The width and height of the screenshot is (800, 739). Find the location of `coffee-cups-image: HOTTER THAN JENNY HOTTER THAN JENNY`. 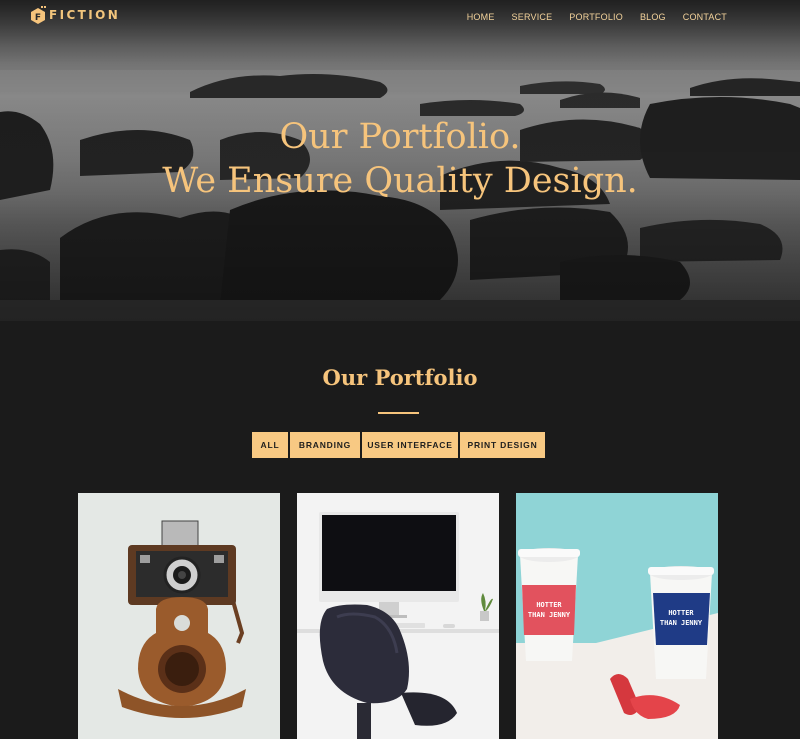

coffee-cups-image: HOTTER THAN JENNY HOTTER THAN JENNY is located at coordinates (617, 616).